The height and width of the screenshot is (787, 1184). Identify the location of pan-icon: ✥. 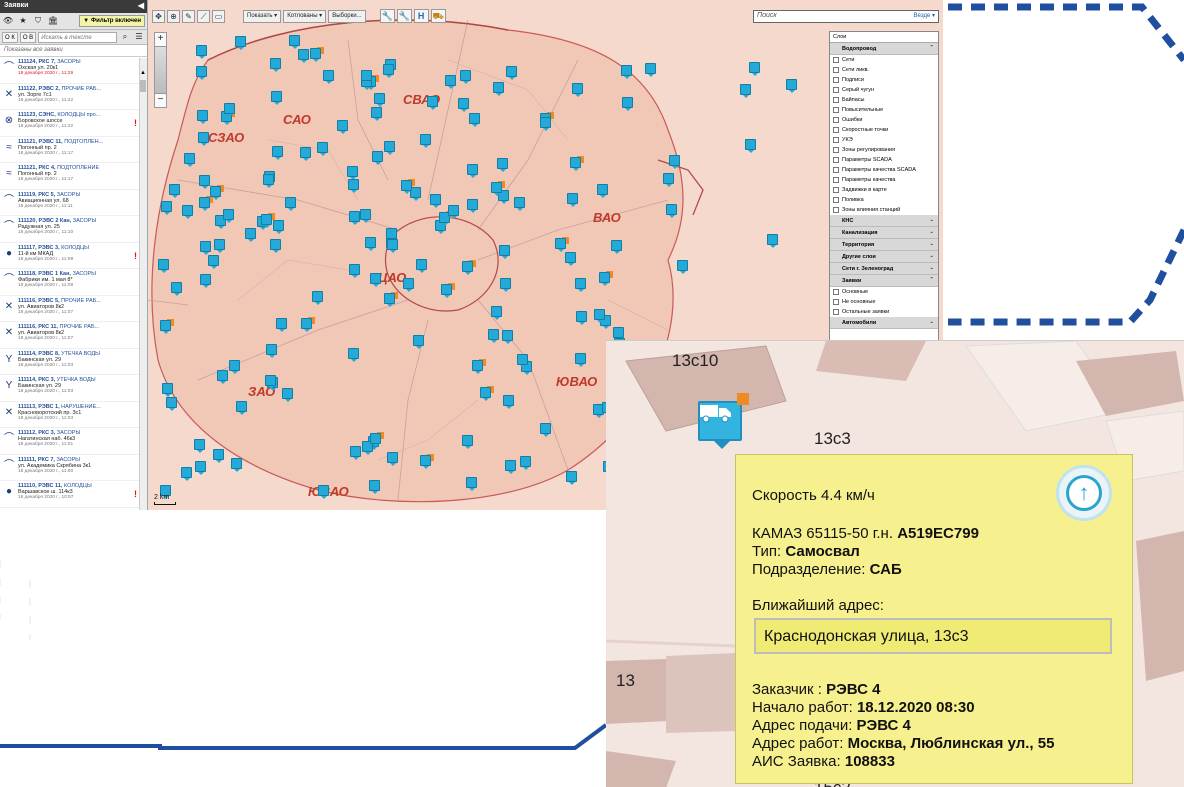
(158, 16).